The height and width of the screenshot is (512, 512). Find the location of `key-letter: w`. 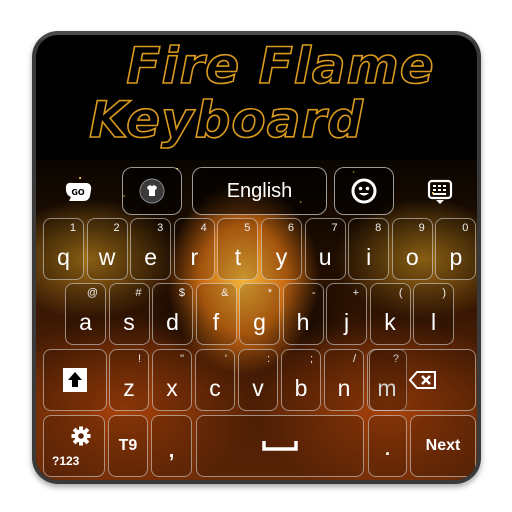

key-letter: w is located at coordinates (107, 257).